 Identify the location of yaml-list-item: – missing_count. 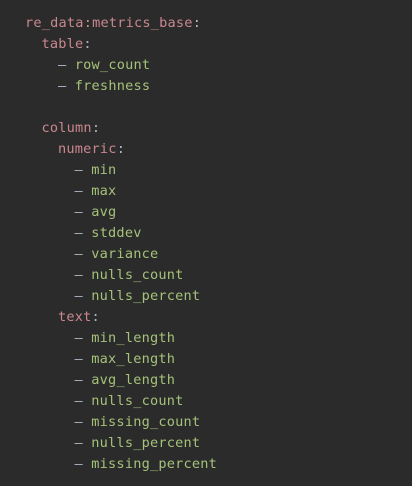
(121, 422).